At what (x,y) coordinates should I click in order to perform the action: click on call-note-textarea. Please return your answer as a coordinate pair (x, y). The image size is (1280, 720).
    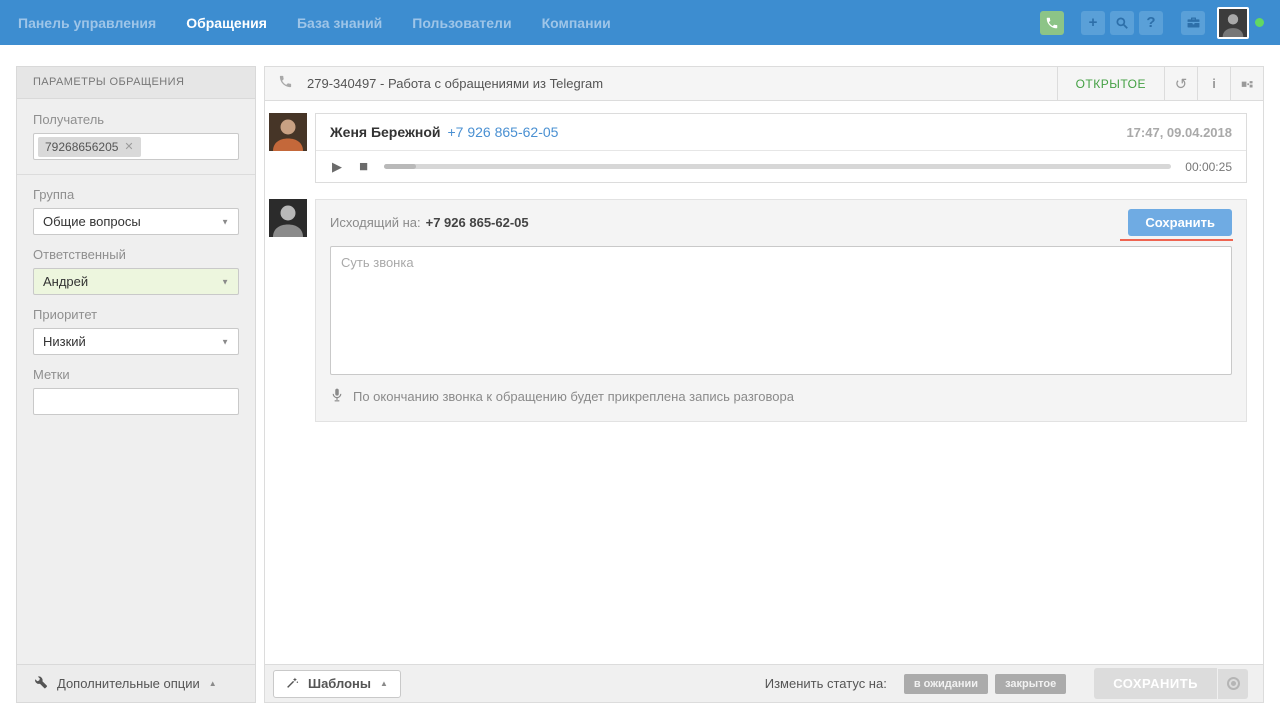
    Looking at the image, I should click on (781, 310).